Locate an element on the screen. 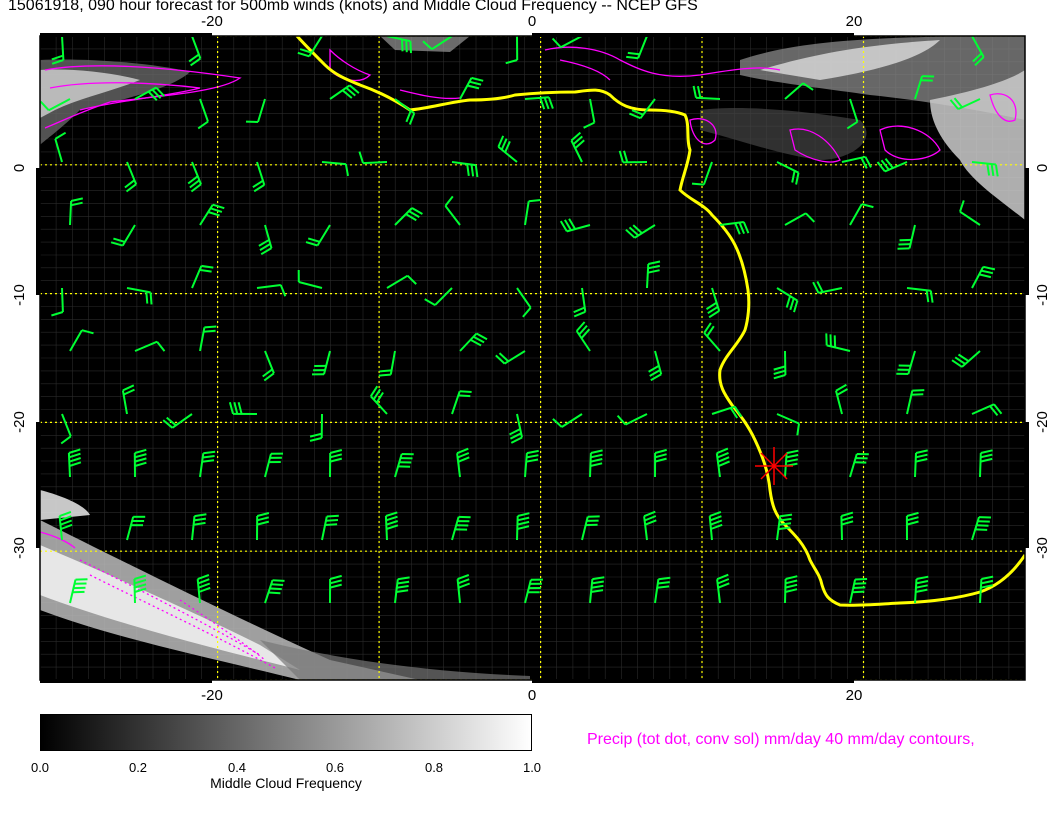  colorbar is located at coordinates (286, 732).